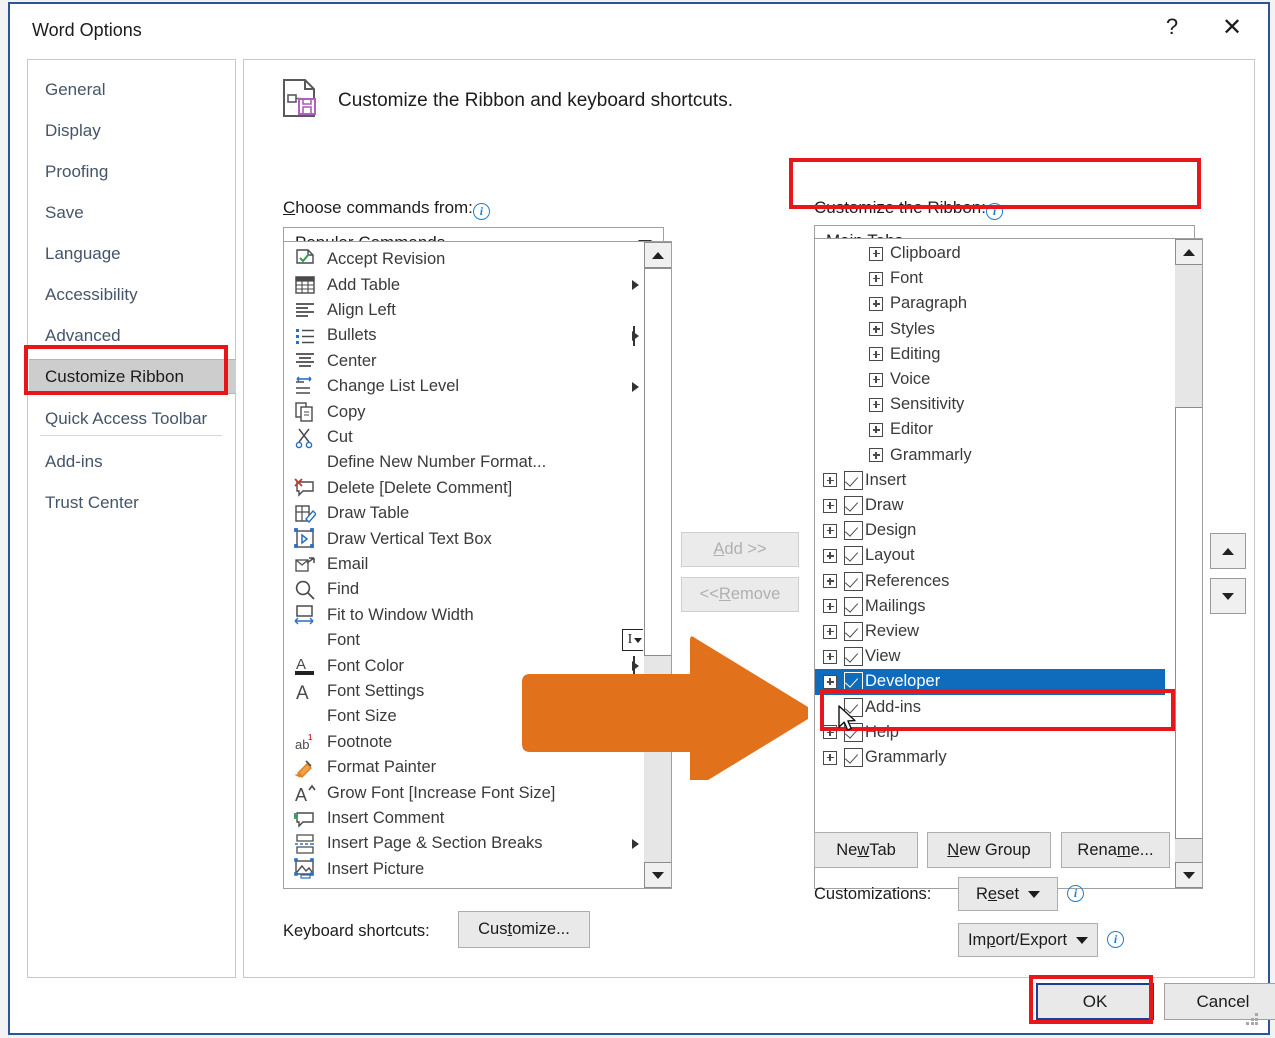 The image size is (1275, 1038). I want to click on command-list-item: Accept Revision, so click(461, 260).